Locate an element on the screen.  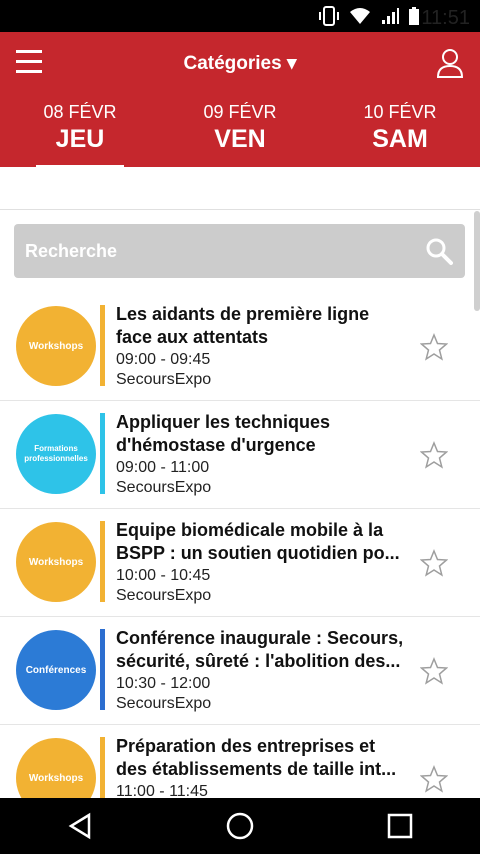
user-icon is located at coordinates (450, 63).